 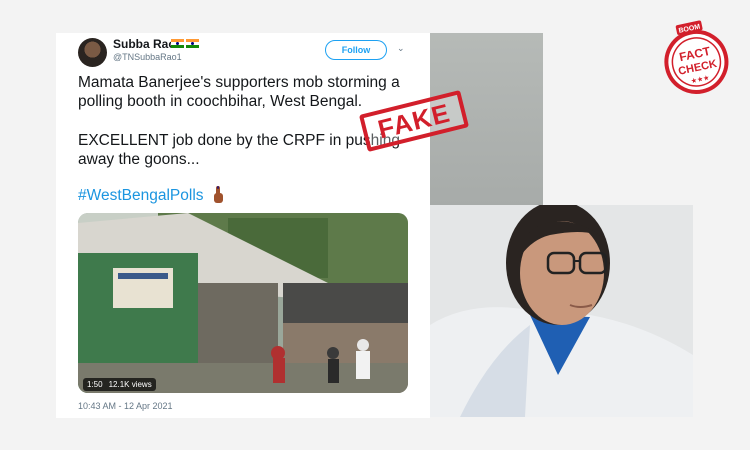 What do you see at coordinates (125, 406) in the screenshot?
I see `tweet-timestamp: 10:43 AM - 12 Apr 2021` at bounding box center [125, 406].